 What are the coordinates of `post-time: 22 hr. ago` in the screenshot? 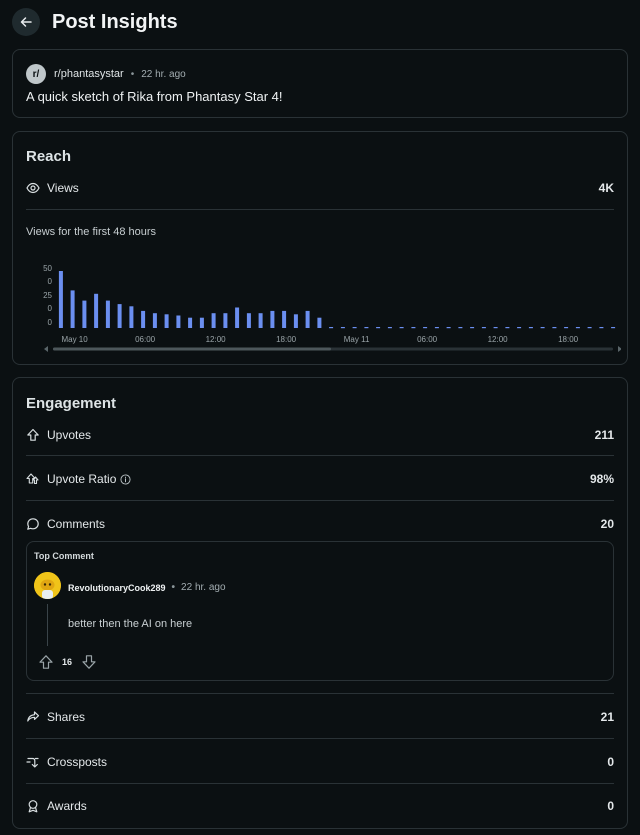 It's located at (163, 74).